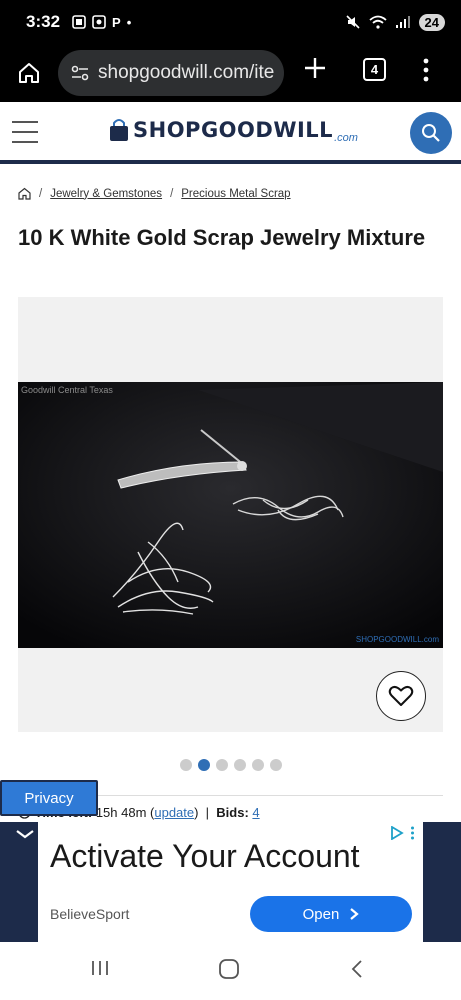  Describe the element at coordinates (205, 856) in the screenshot. I see `ad-headline: Activate Your Account` at that location.